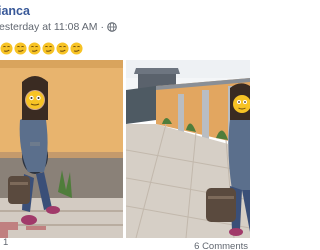  I want to click on post-meta: esterday at 11:08 AM ·, so click(58, 27).